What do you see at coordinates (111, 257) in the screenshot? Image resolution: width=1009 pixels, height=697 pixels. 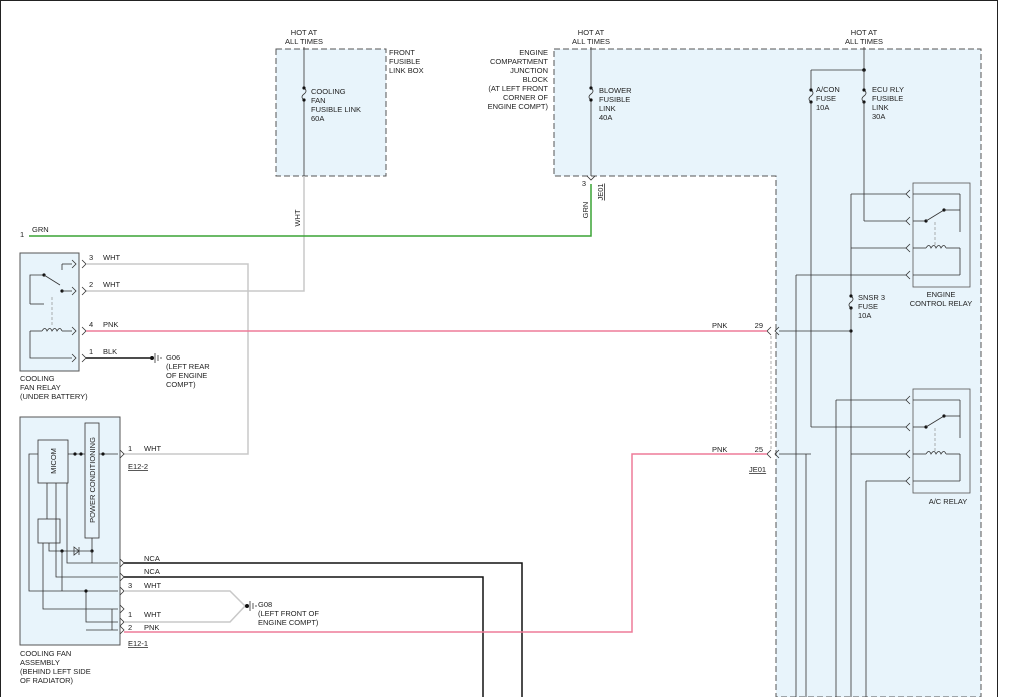 I see `relay-pin-3-wire: WHT` at bounding box center [111, 257].